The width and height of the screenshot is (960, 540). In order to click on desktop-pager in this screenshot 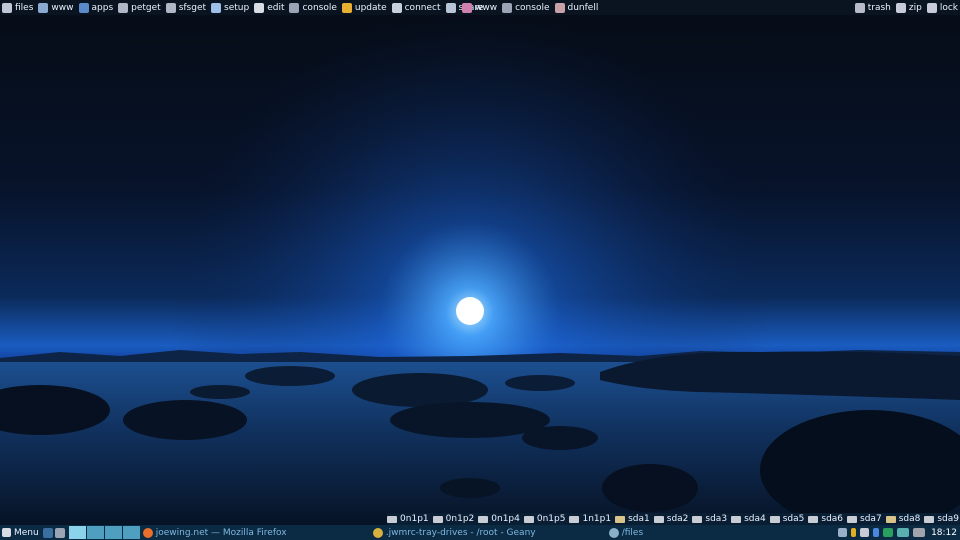, I will do `click(104, 532)`.